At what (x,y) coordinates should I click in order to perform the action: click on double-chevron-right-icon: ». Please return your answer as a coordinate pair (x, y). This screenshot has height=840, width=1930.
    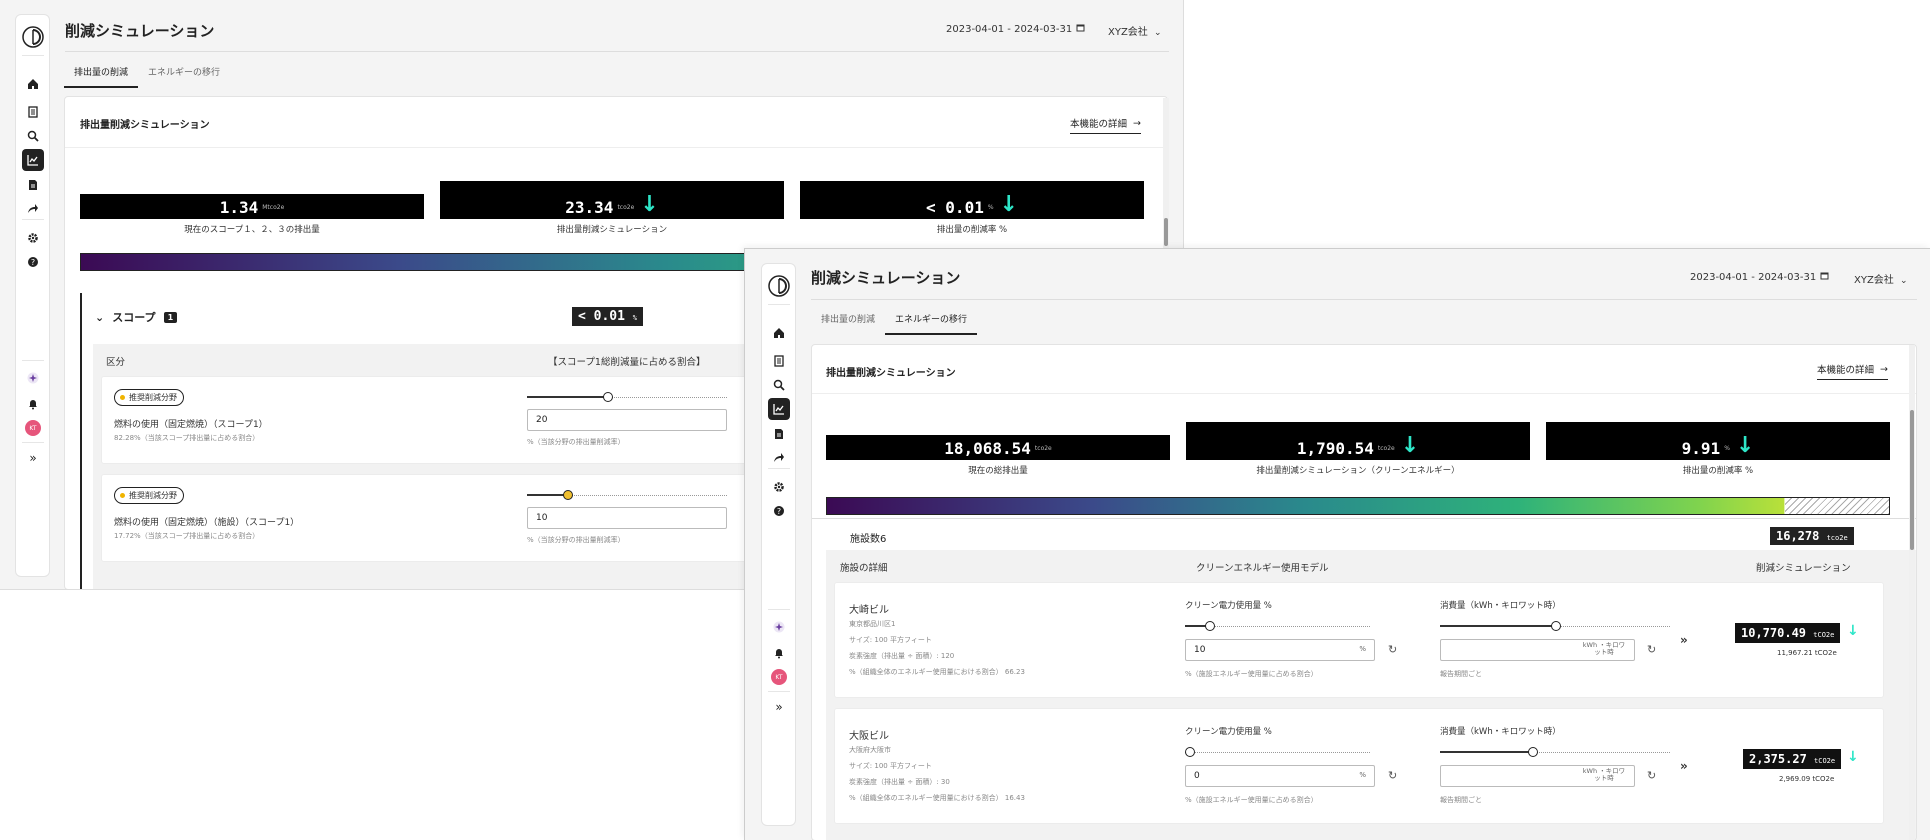
    Looking at the image, I should click on (1684, 766).